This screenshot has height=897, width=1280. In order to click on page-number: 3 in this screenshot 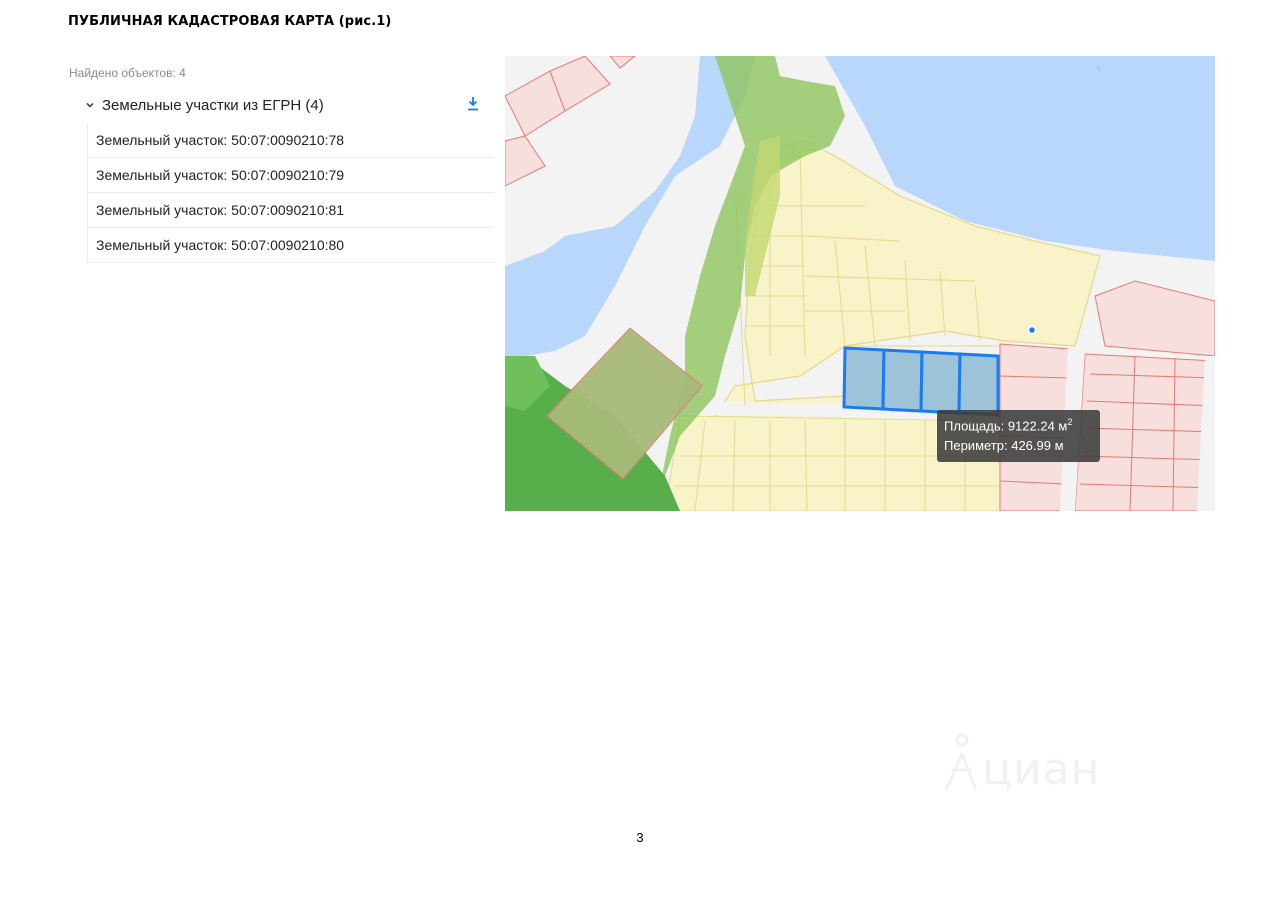, I will do `click(640, 837)`.